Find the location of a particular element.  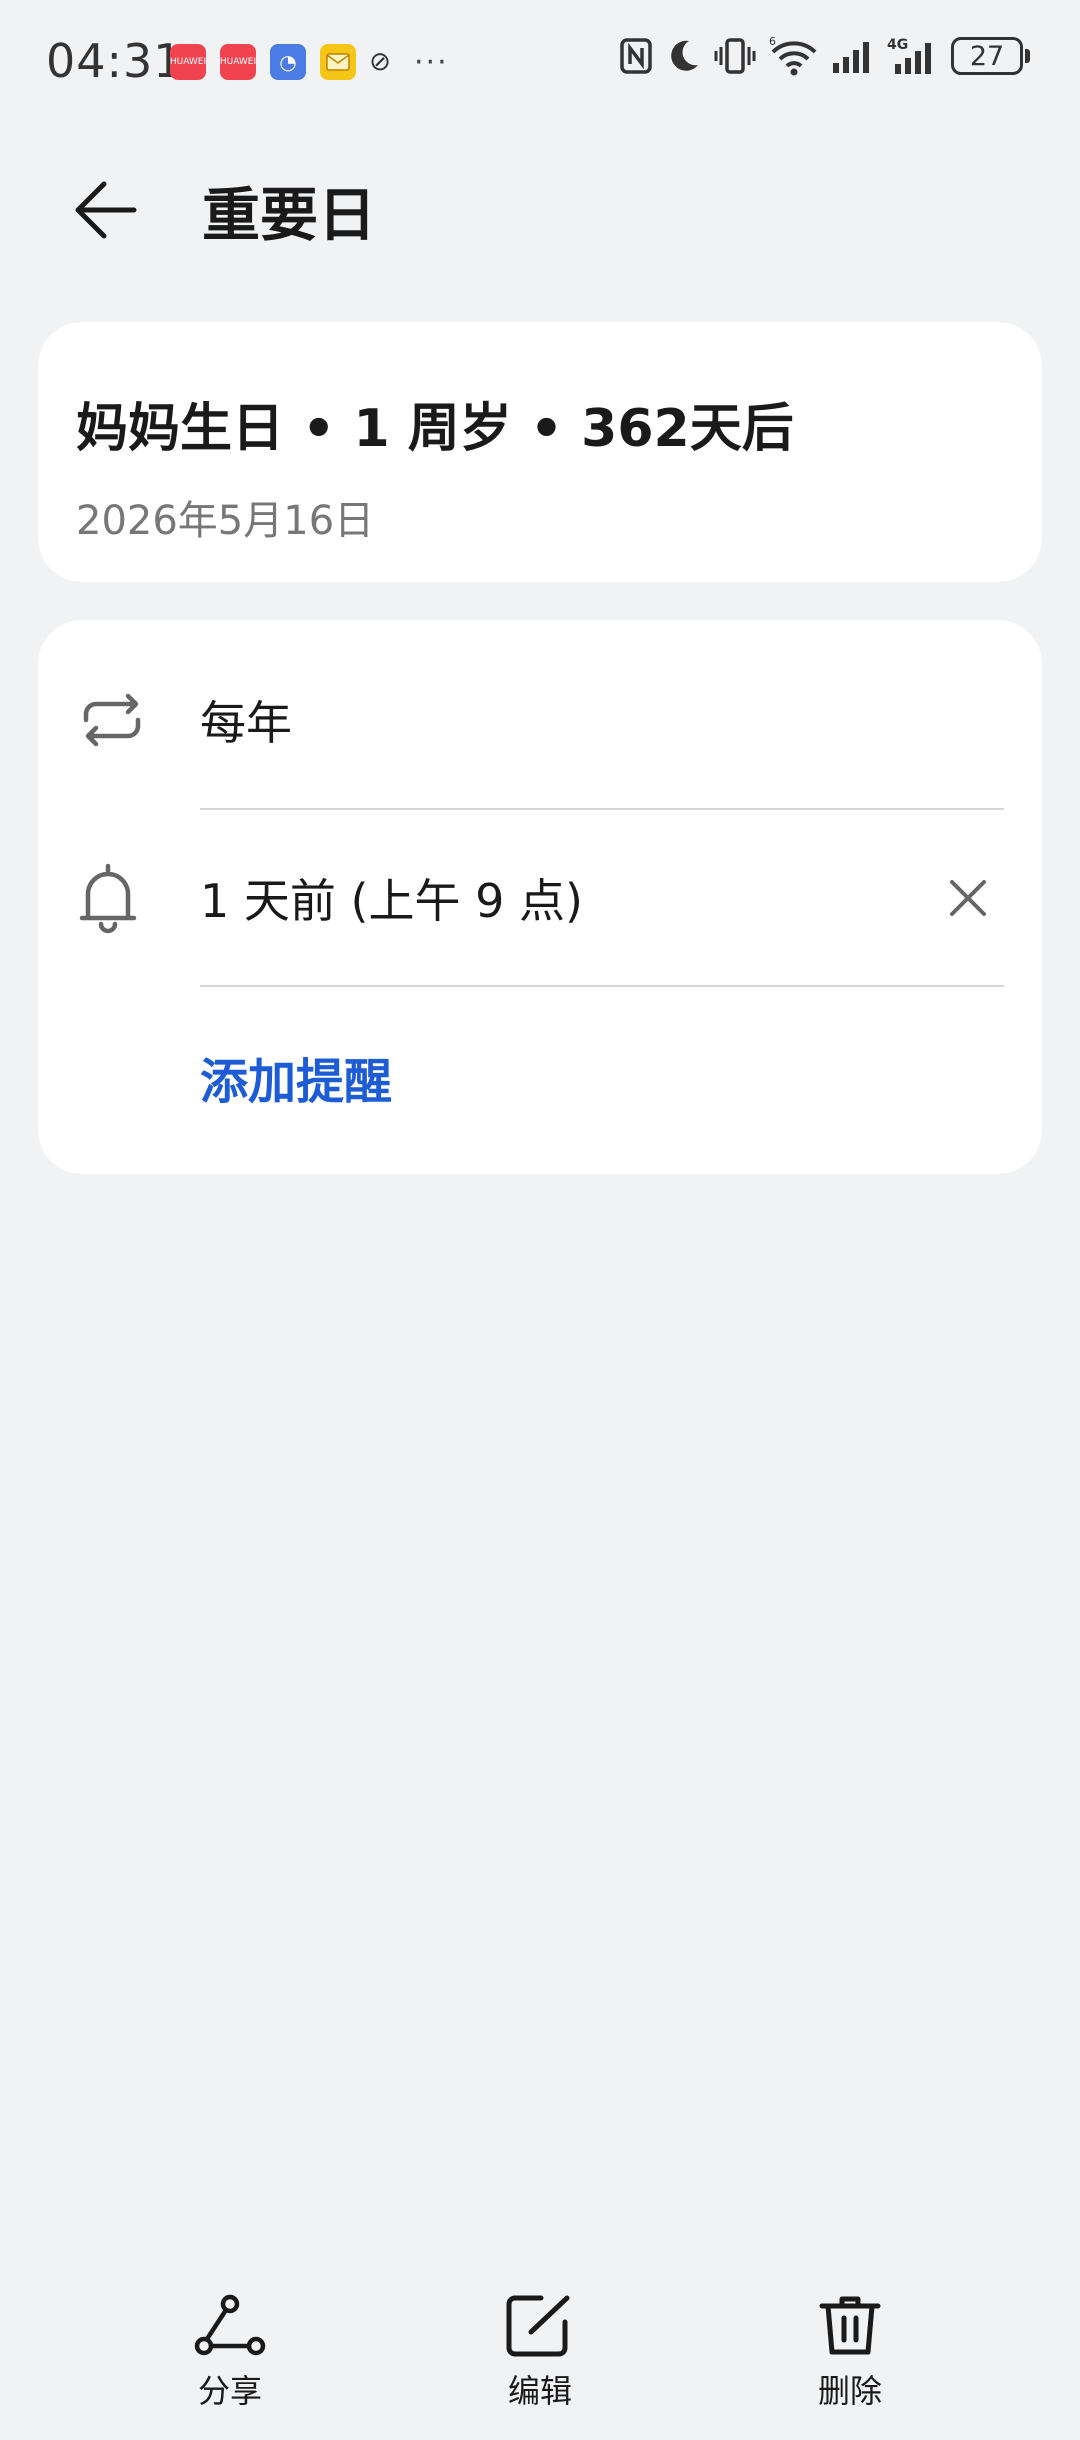

notification-icons: HUAWEI HUAWEI ◔ ⊘ ··· is located at coordinates (309, 62).